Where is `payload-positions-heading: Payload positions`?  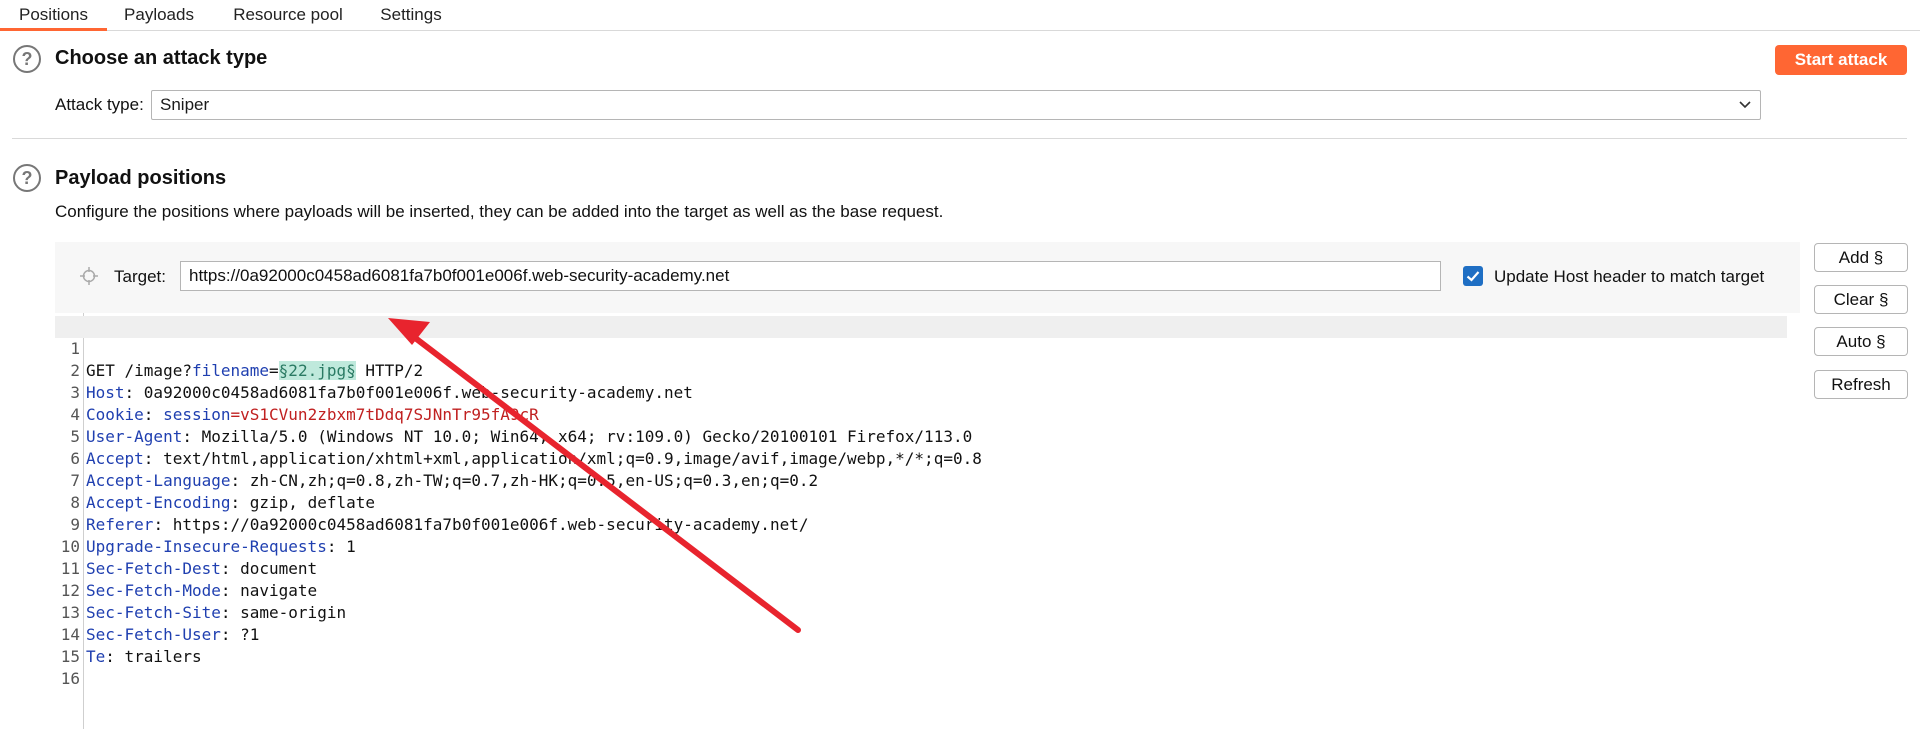
payload-positions-heading: Payload positions is located at coordinates (141, 178).